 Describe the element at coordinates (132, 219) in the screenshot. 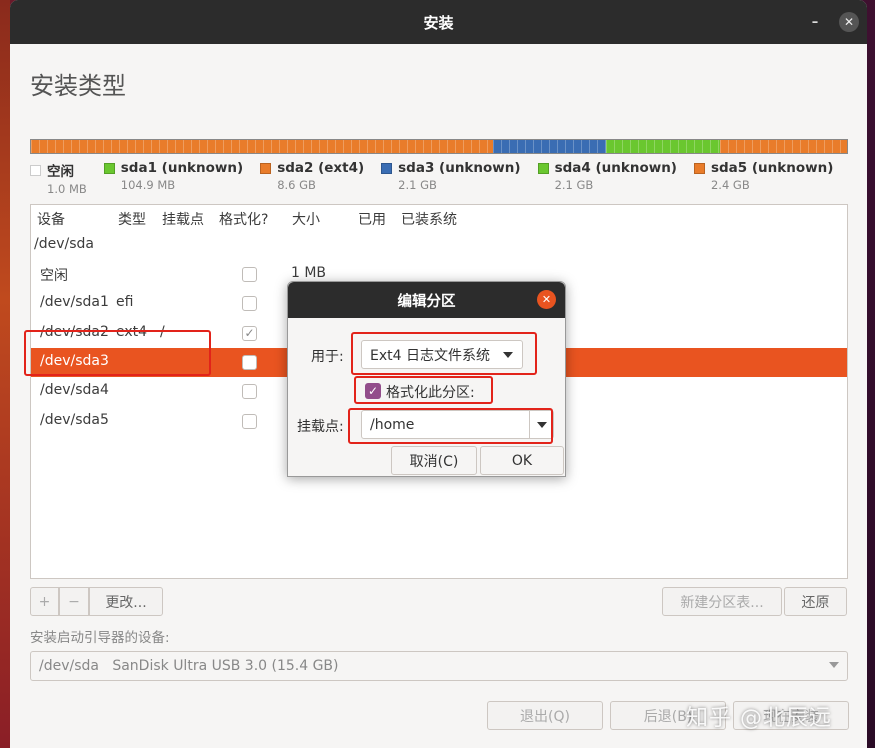

I see `column-header-type: 类型` at that location.